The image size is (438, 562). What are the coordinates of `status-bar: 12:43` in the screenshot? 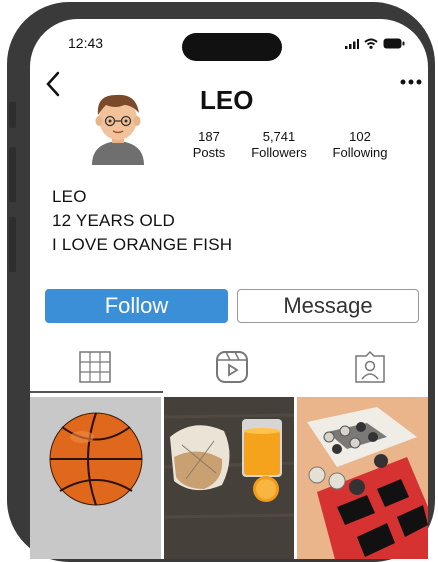 It's located at (229, 47).